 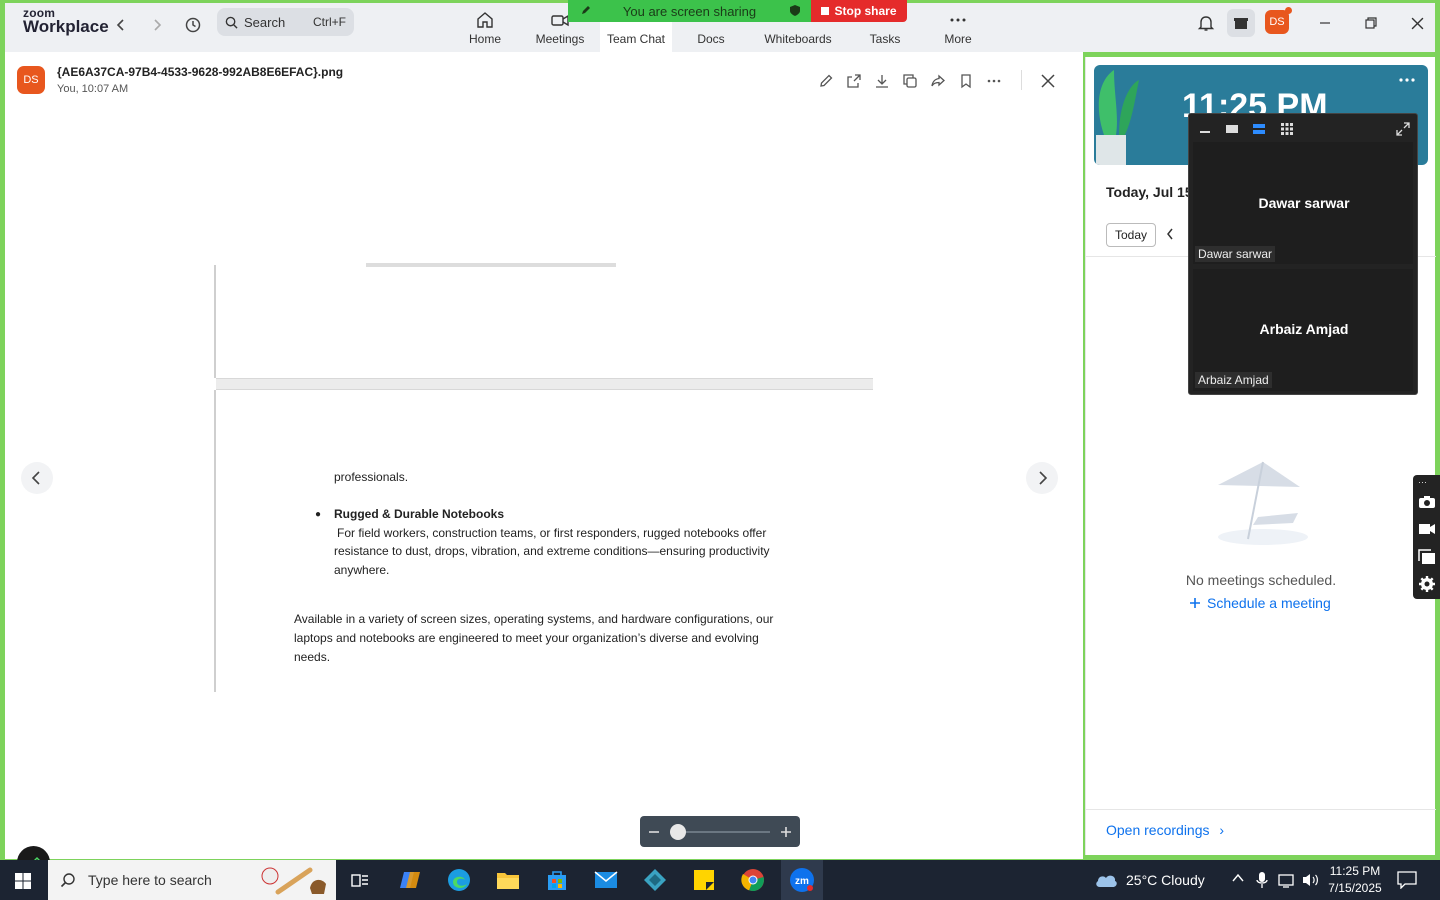 I want to click on gift-icon, so click(x=1241, y=23).